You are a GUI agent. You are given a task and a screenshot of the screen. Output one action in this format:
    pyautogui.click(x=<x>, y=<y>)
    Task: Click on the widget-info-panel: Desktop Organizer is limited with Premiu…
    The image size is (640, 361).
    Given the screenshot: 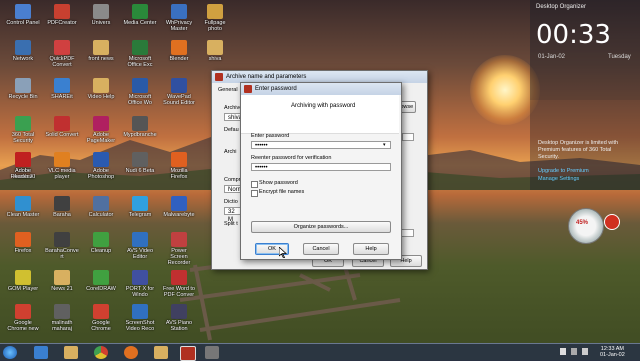 What is the action you would take?
    pyautogui.click(x=585, y=145)
    